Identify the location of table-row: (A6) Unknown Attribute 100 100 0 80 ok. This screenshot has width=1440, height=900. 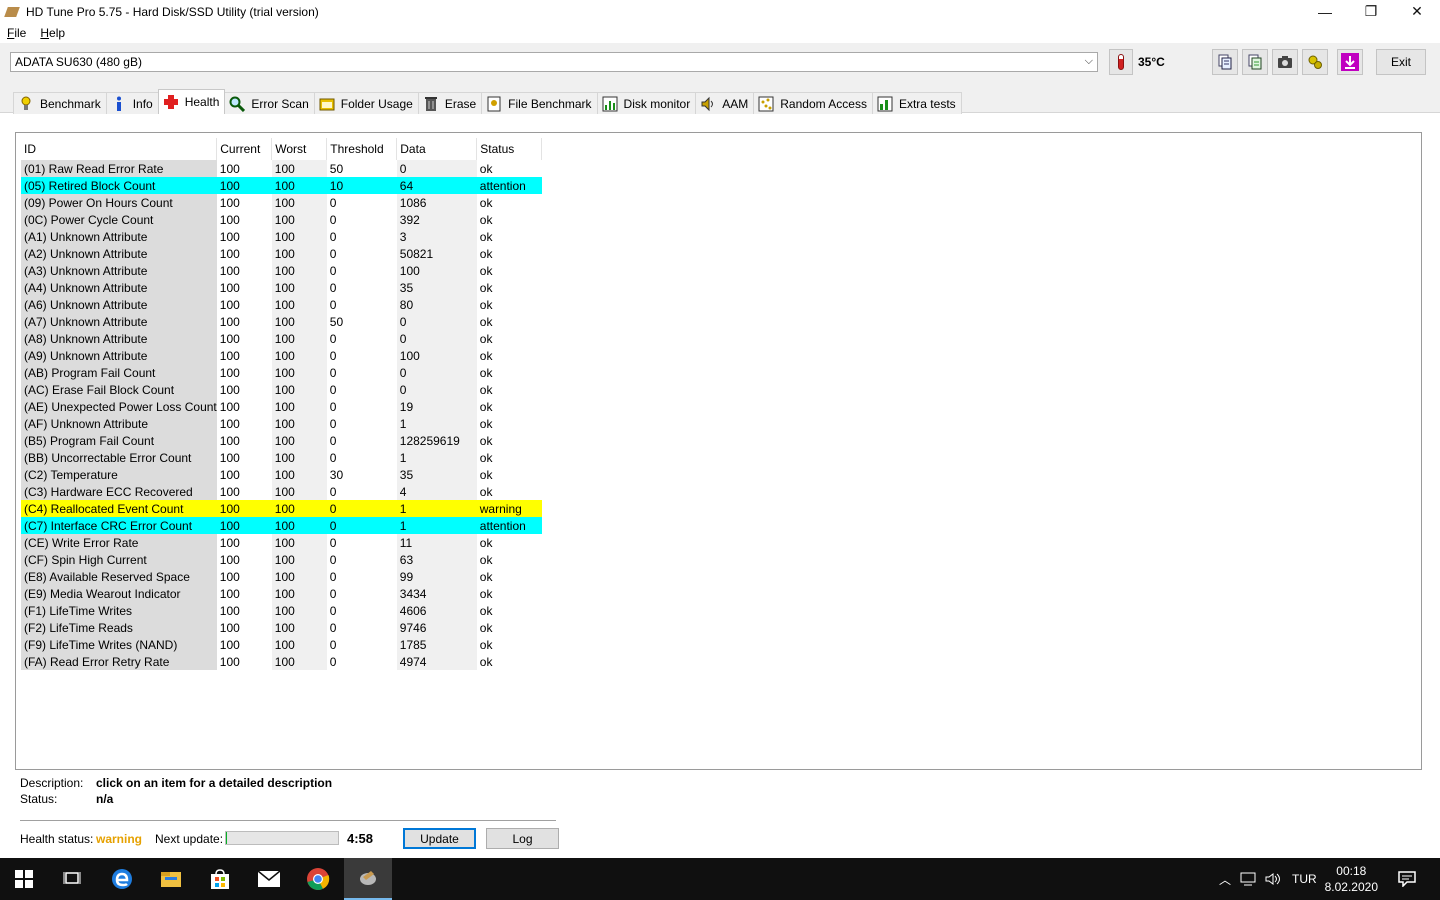
(281, 304).